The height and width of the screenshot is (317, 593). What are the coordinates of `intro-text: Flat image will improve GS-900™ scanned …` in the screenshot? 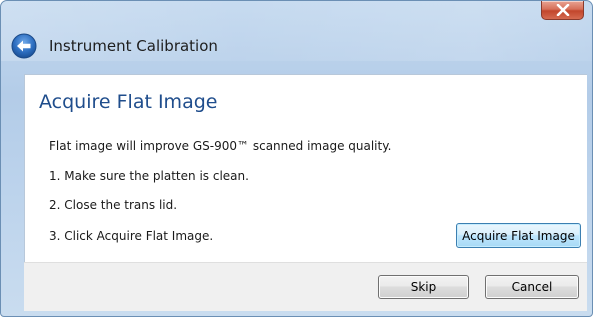 It's located at (220, 146).